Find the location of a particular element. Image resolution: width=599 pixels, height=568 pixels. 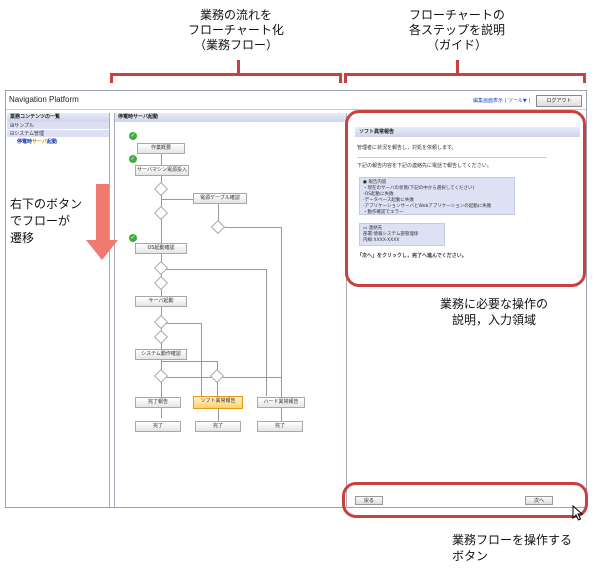

mouse-cursor-icon is located at coordinates (578, 513).